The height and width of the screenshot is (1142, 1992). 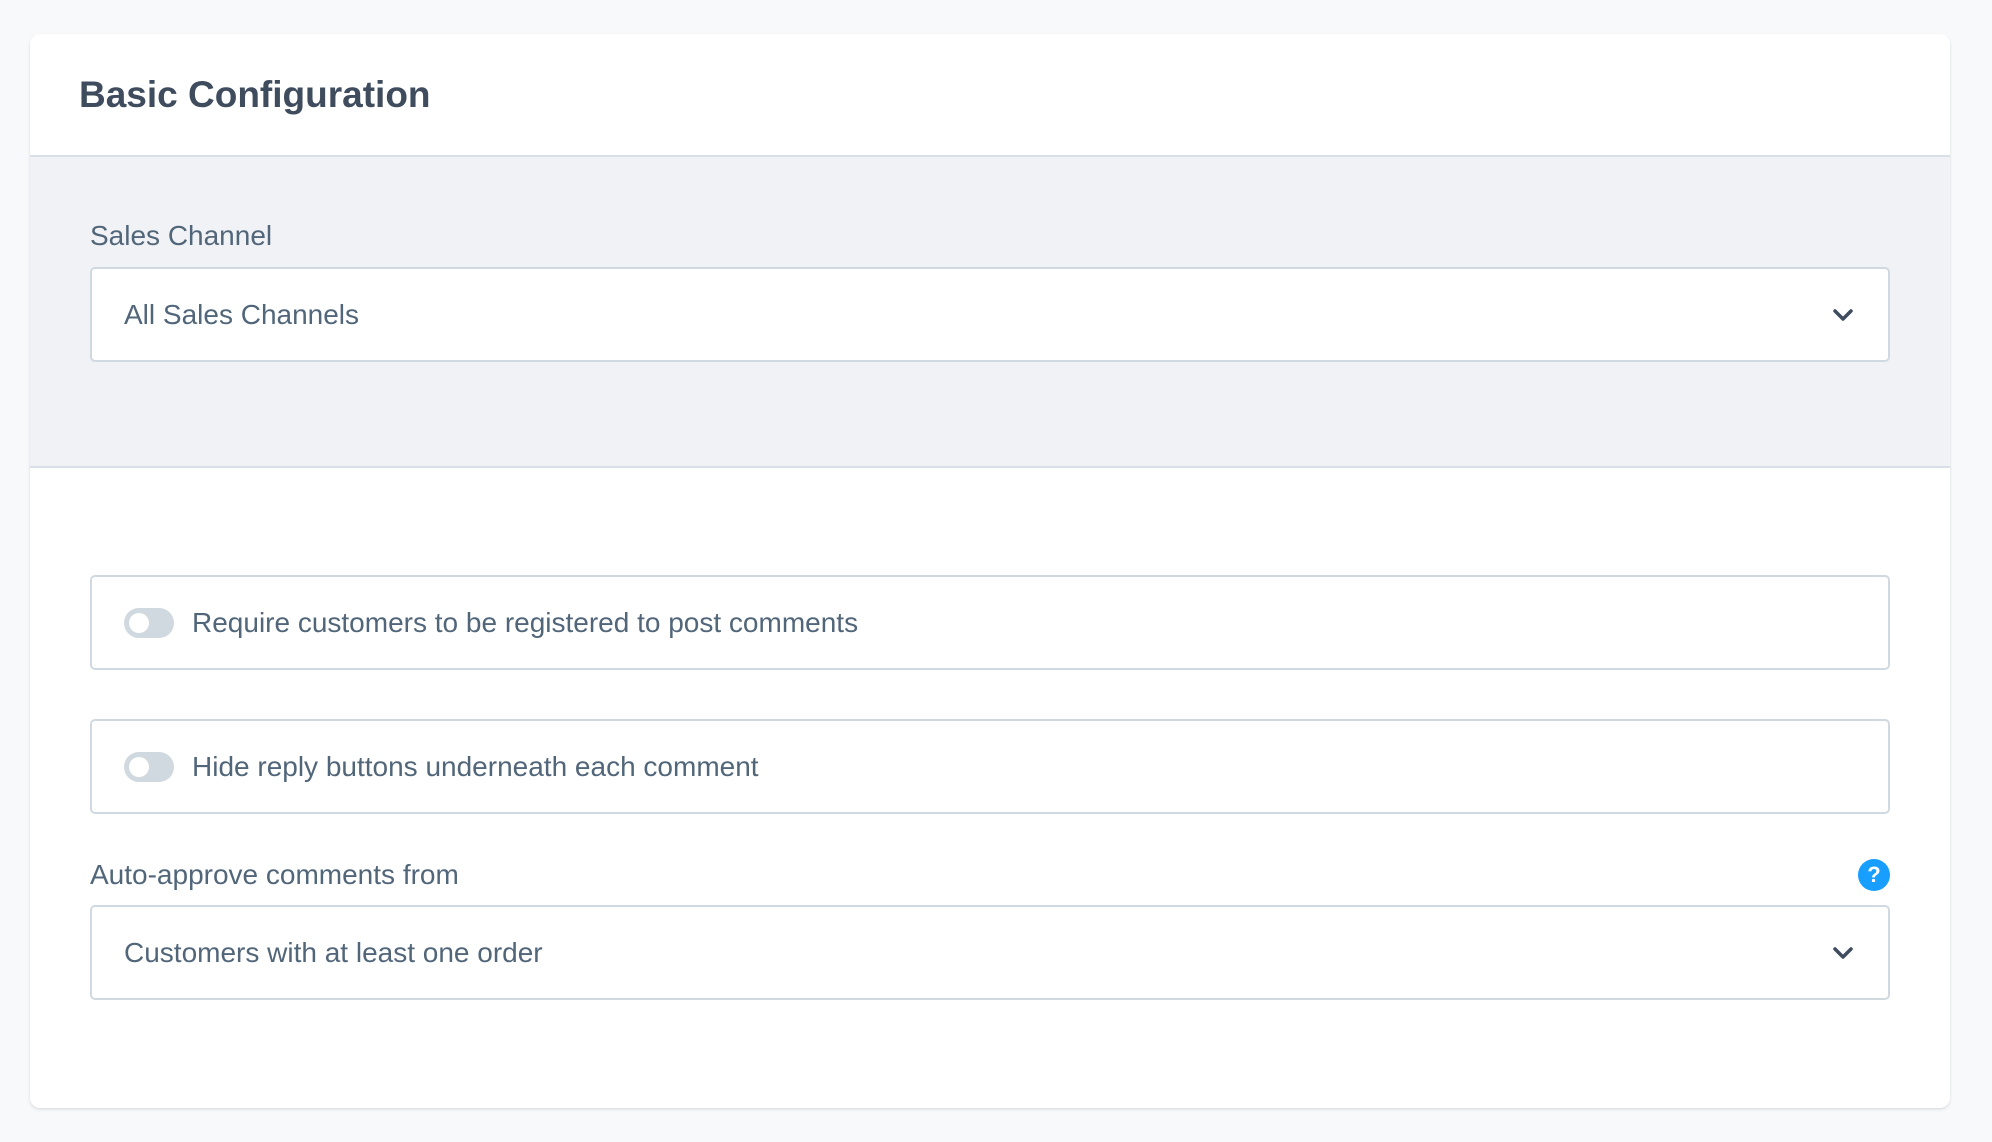 I want to click on require-registration-toggle, so click(x=149, y=622).